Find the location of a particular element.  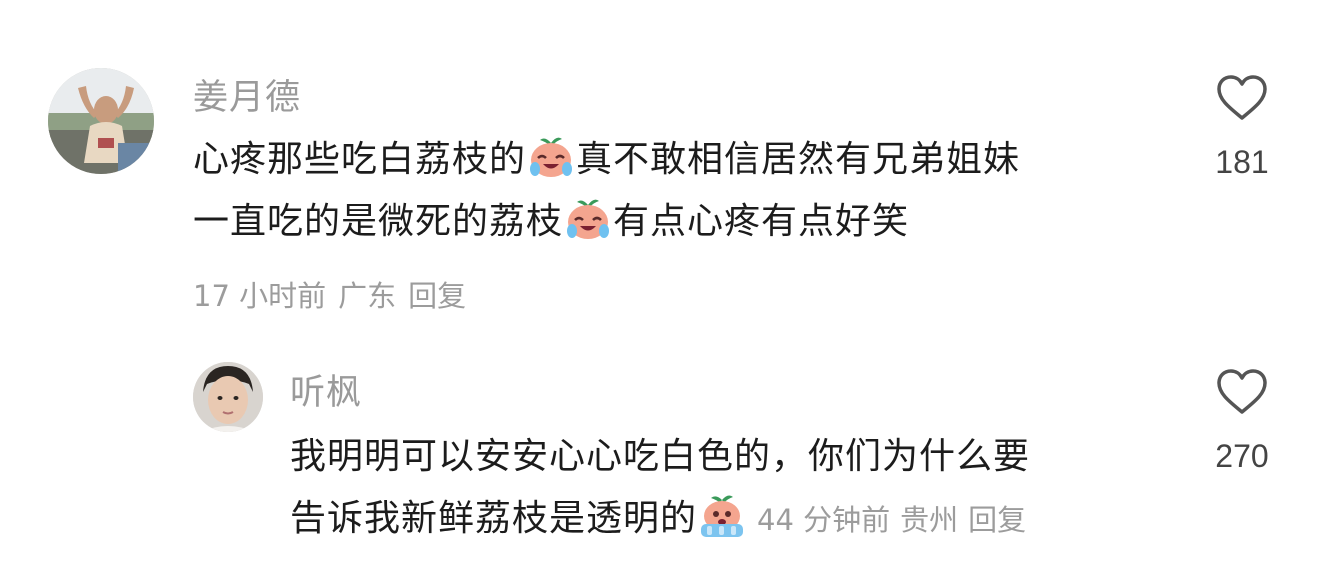

comment-username: 听枫 is located at coordinates (326, 393).